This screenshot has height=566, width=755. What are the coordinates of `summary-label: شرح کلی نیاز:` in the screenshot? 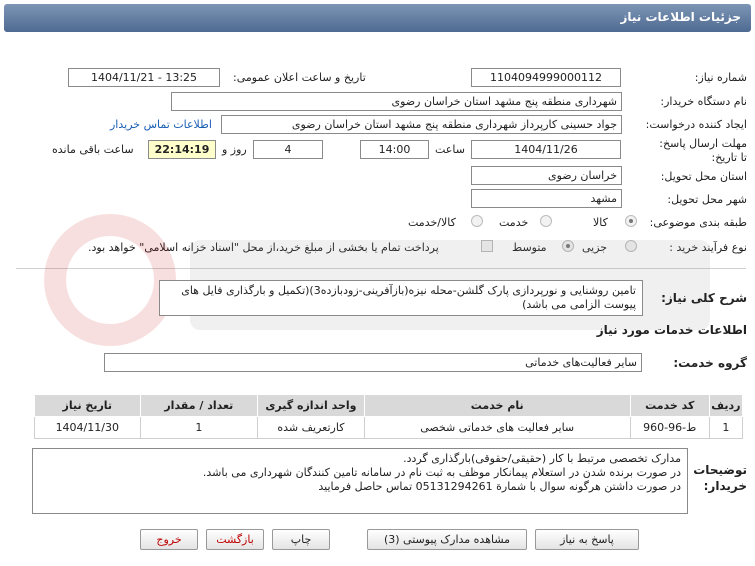 It's located at (704, 298).